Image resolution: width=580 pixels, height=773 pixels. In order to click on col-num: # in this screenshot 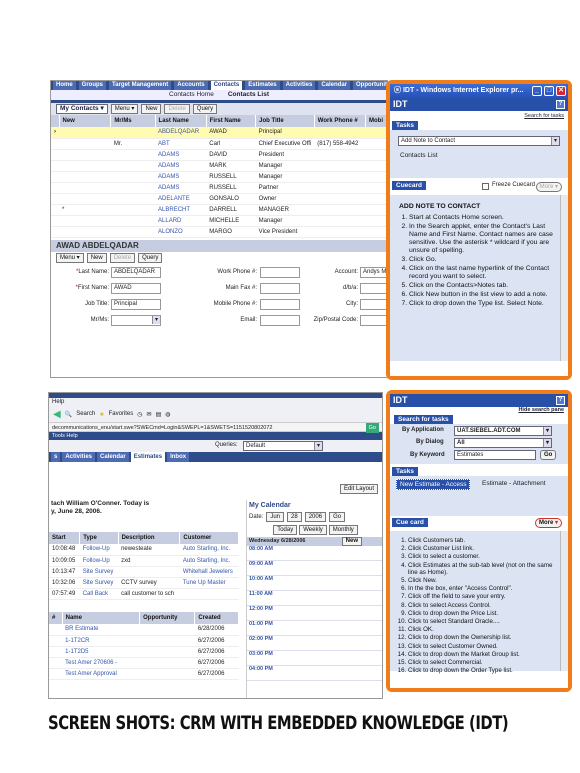, I will do `click(56, 618)`.